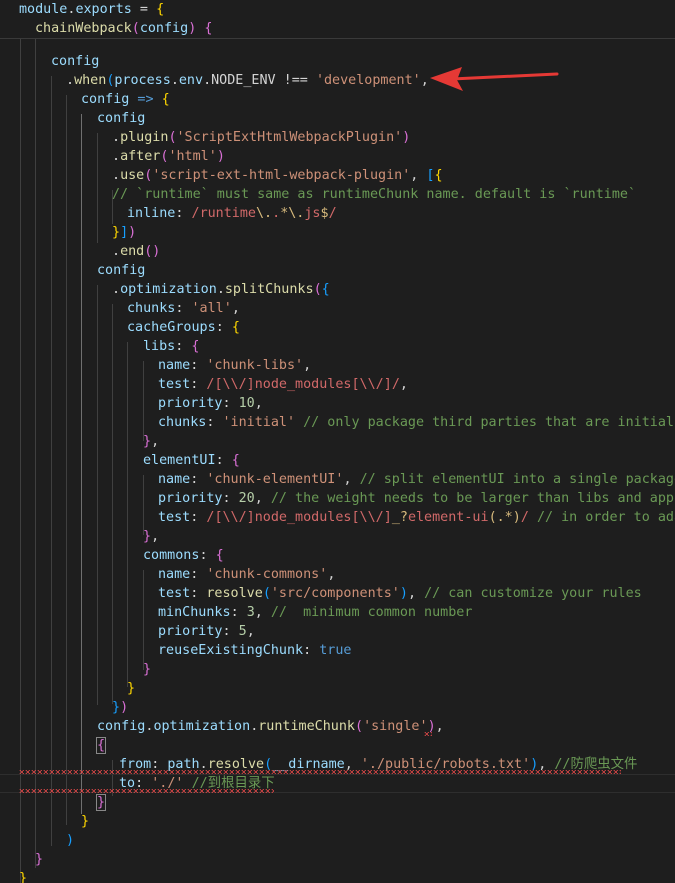 This screenshot has width=675, height=883. What do you see at coordinates (255, 365) in the screenshot?
I see `token: 'chunk-libs'` at bounding box center [255, 365].